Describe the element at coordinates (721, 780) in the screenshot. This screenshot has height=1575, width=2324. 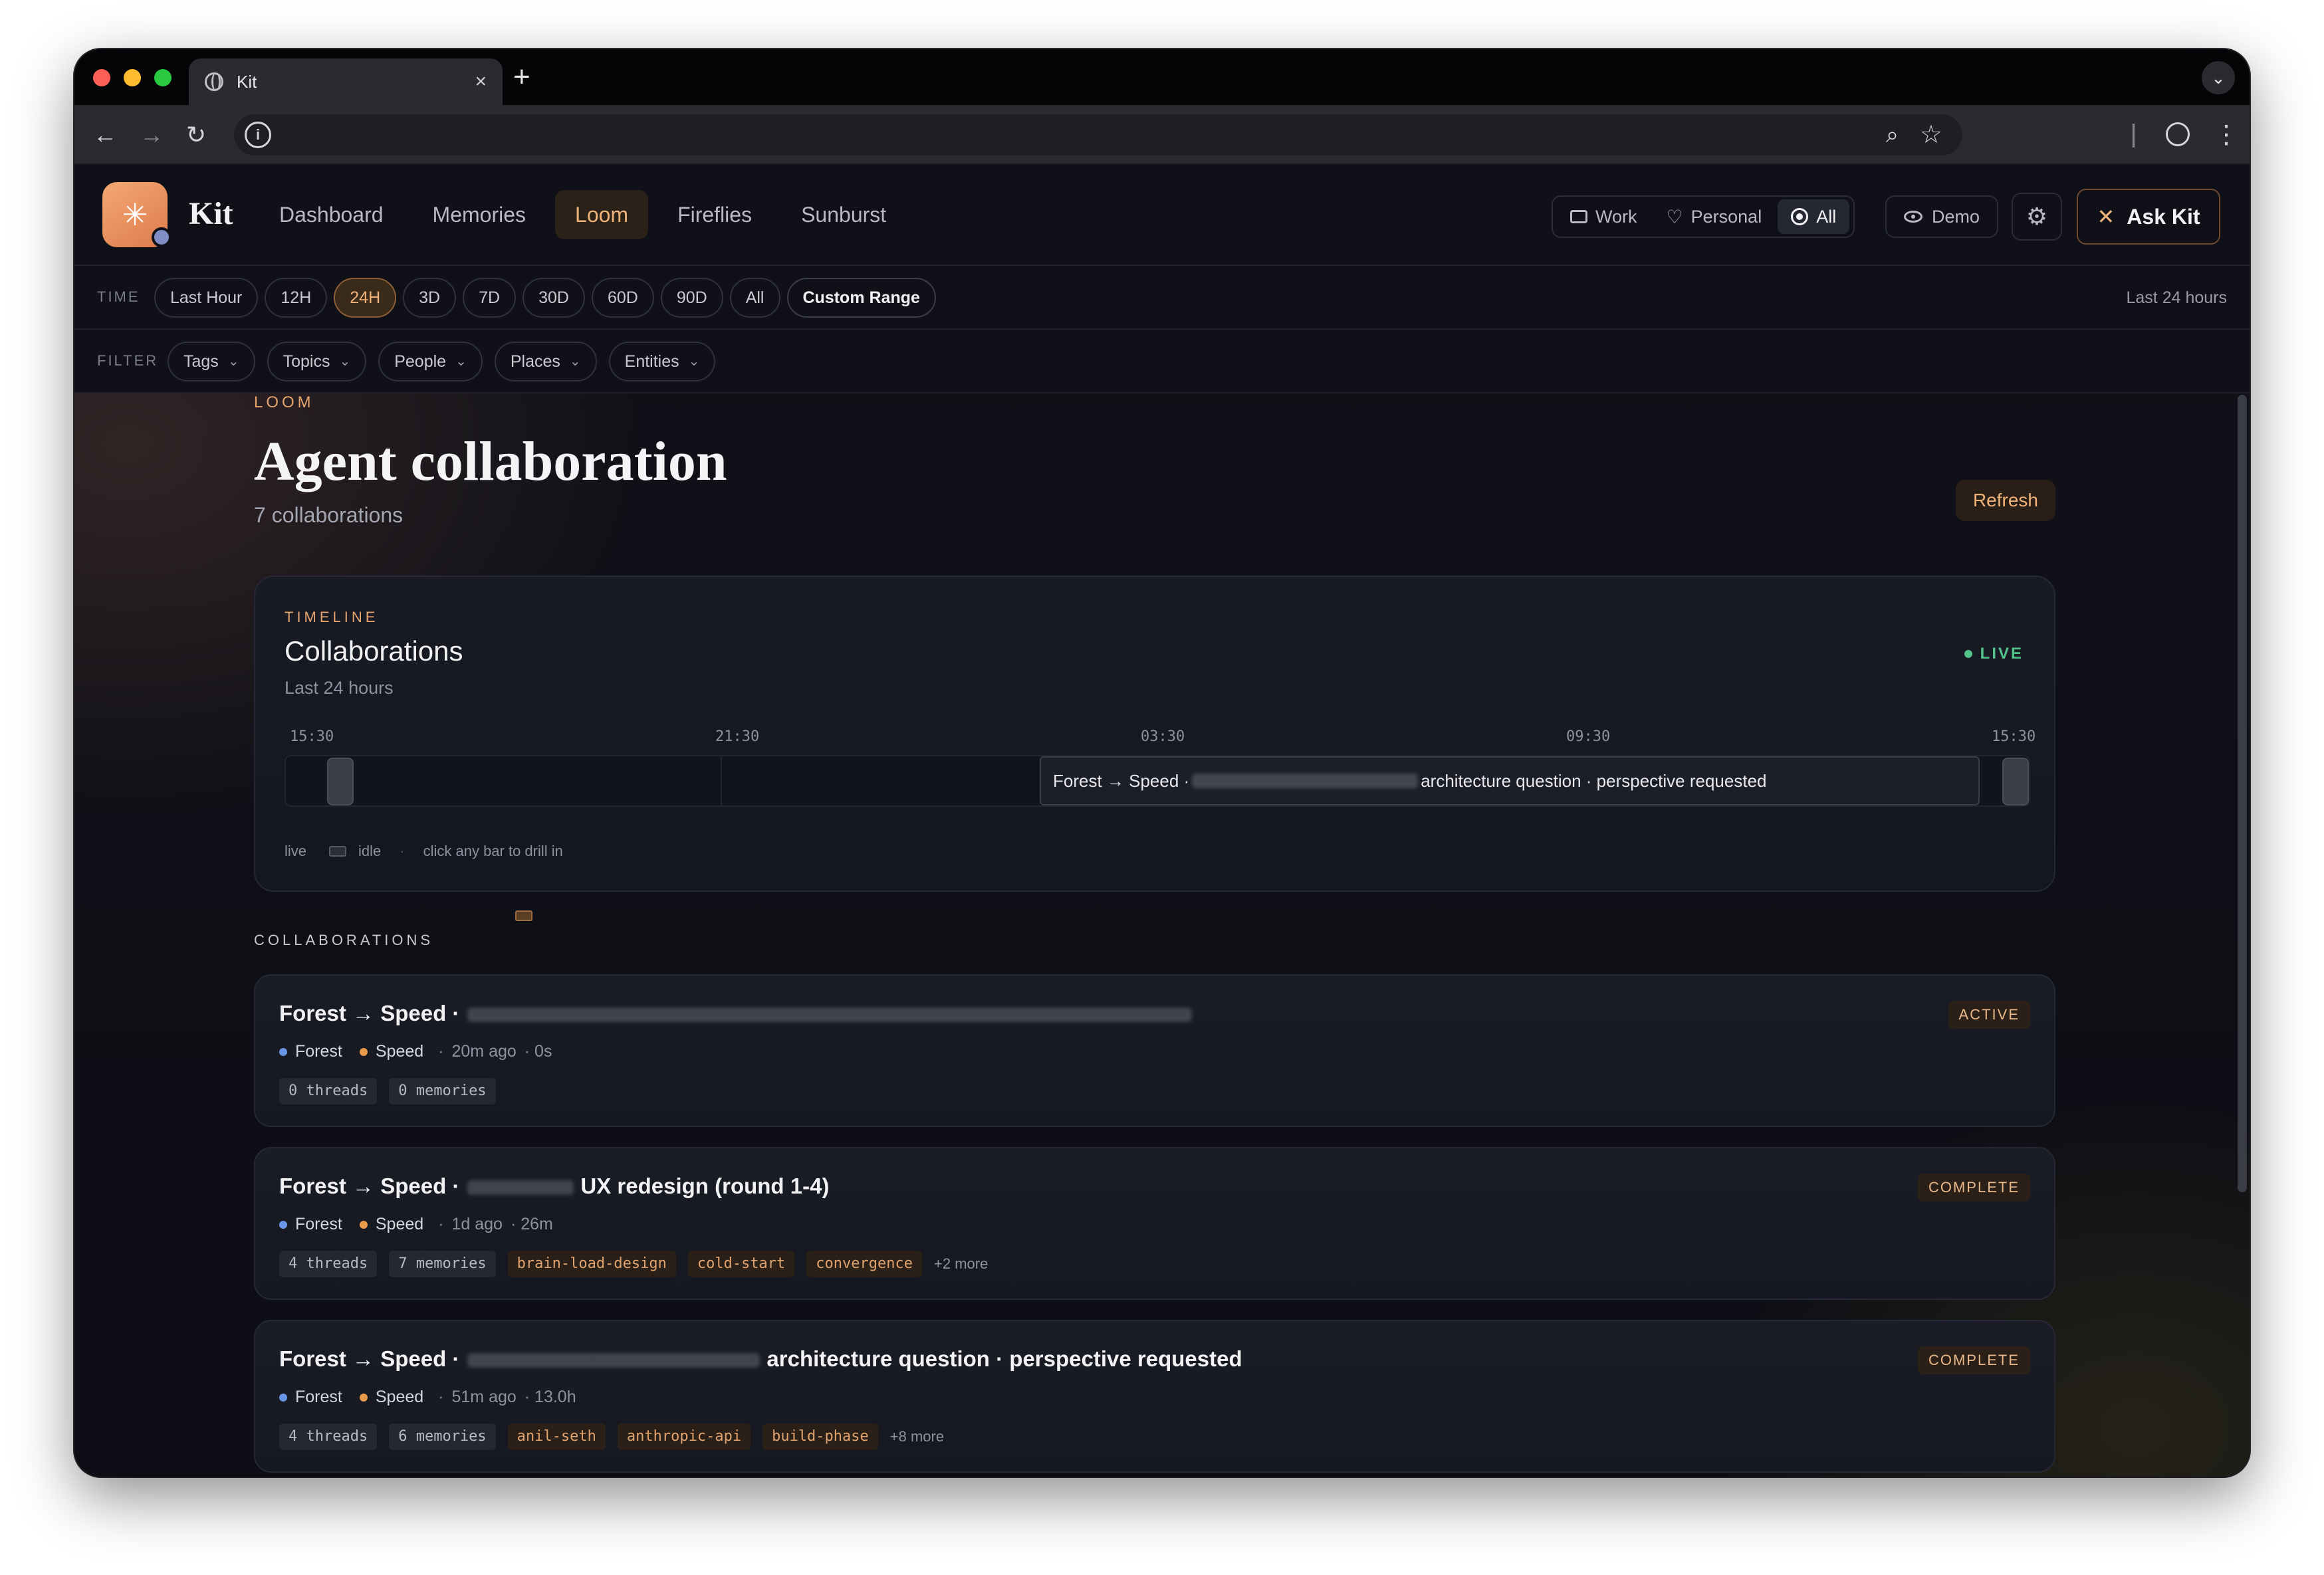
I see `timeline-gridline` at that location.